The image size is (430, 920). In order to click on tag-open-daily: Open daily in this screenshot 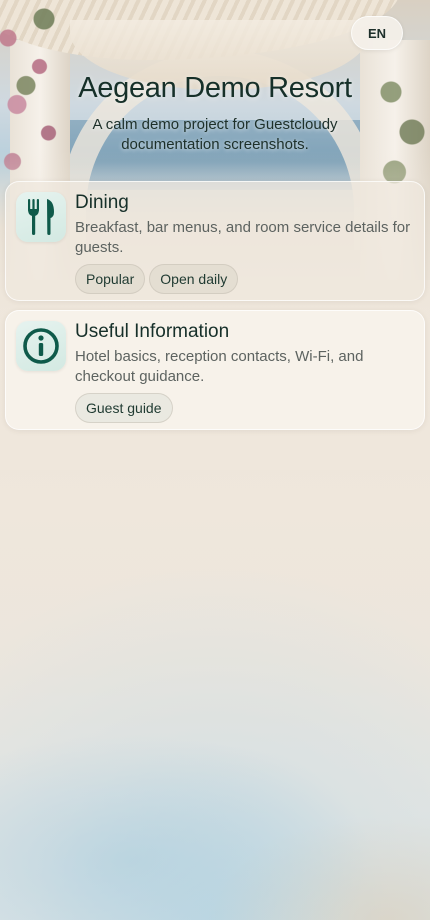, I will do `click(194, 279)`.